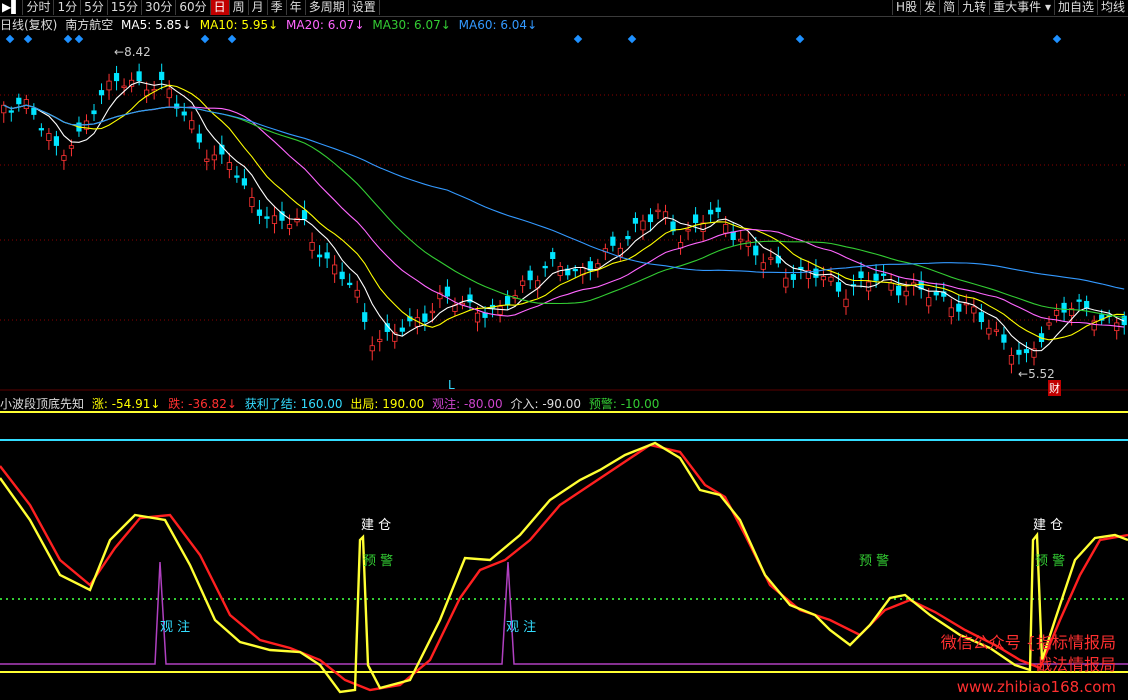  What do you see at coordinates (1028, 642) in the screenshot?
I see `watermark-wechat: 微信公众号 {指标情报局` at bounding box center [1028, 642].